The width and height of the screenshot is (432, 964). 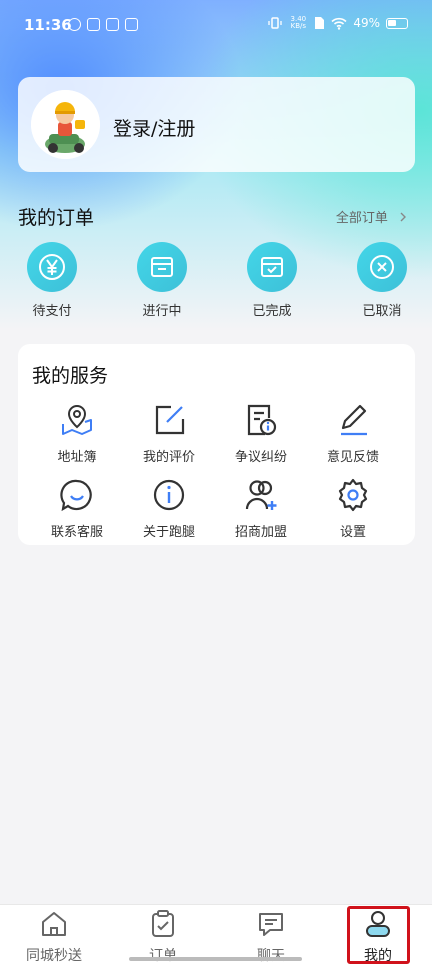 I want to click on order-cancelled-label: 已取消, so click(x=382, y=311).